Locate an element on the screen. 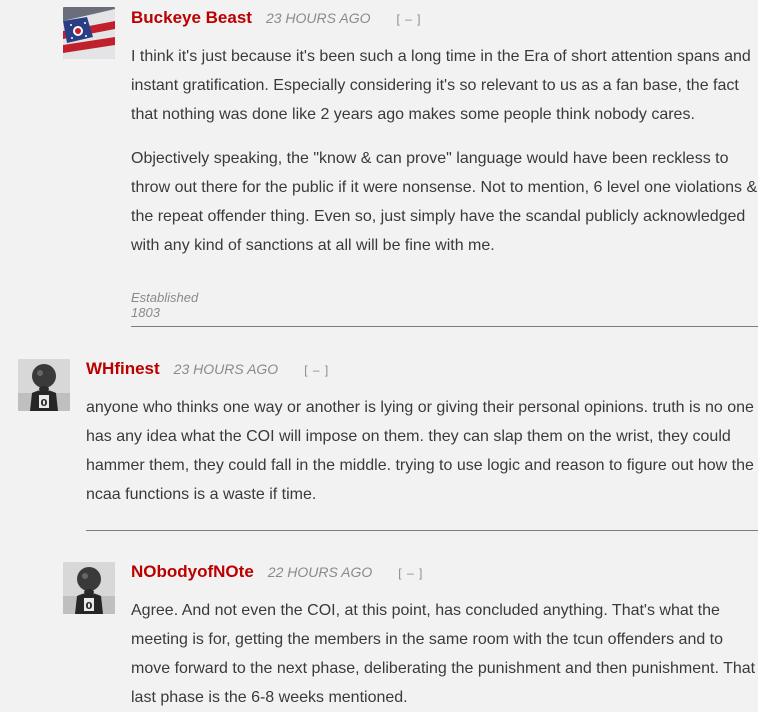  ohio-flag-icon is located at coordinates (89, 33).